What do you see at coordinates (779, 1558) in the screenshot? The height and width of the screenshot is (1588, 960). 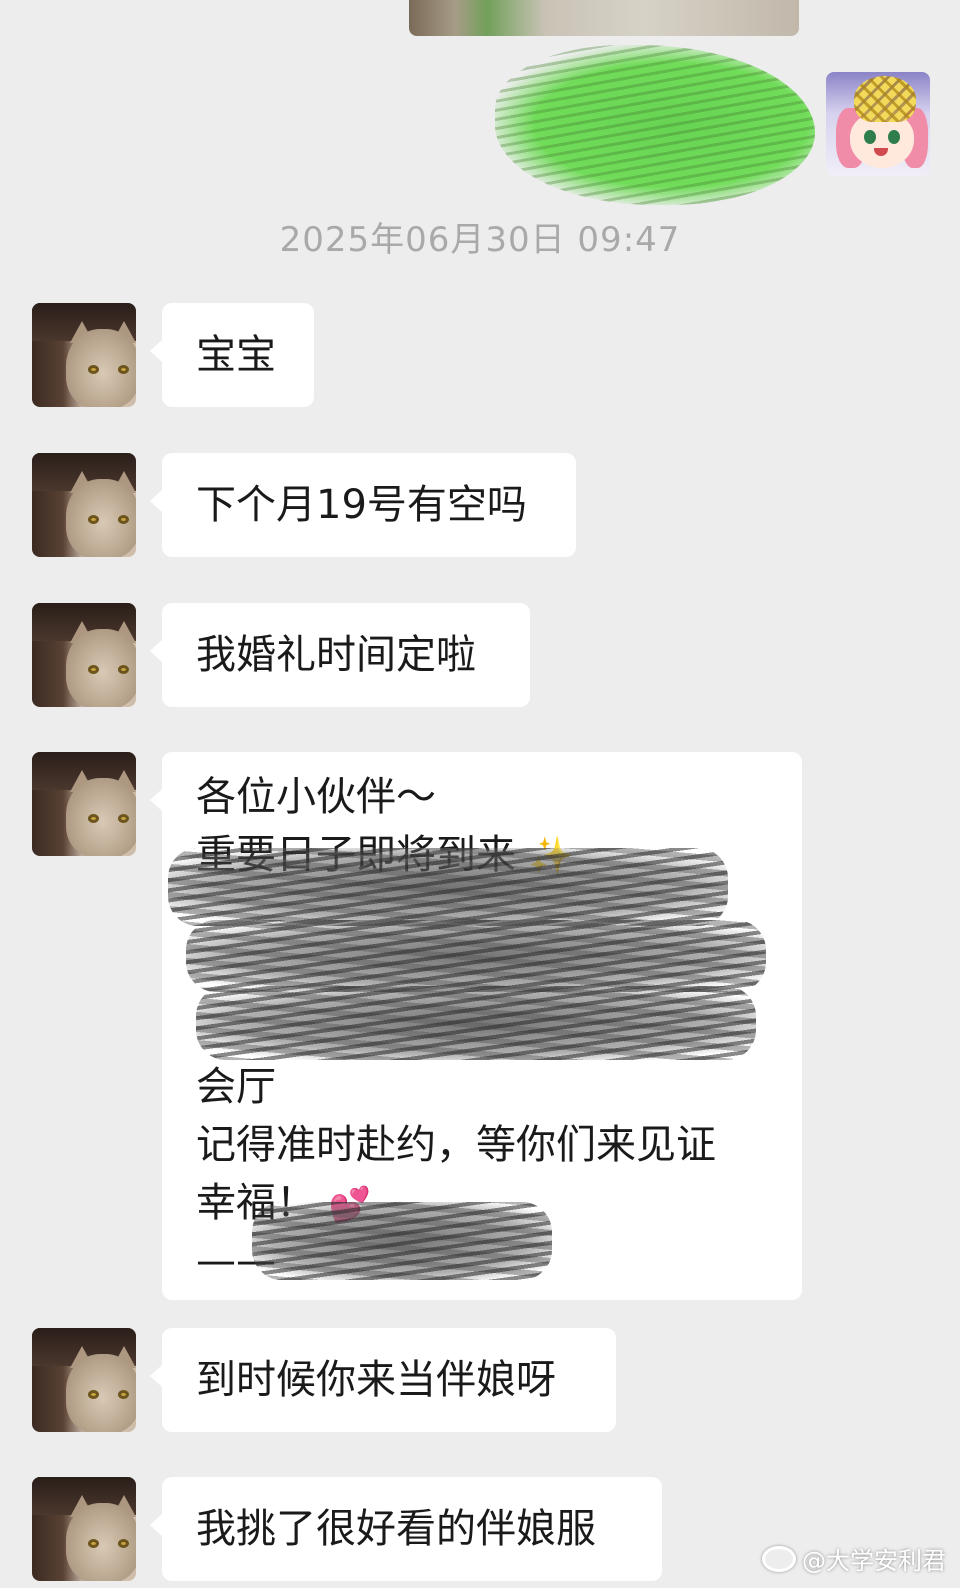 I see `weibo-icon` at bounding box center [779, 1558].